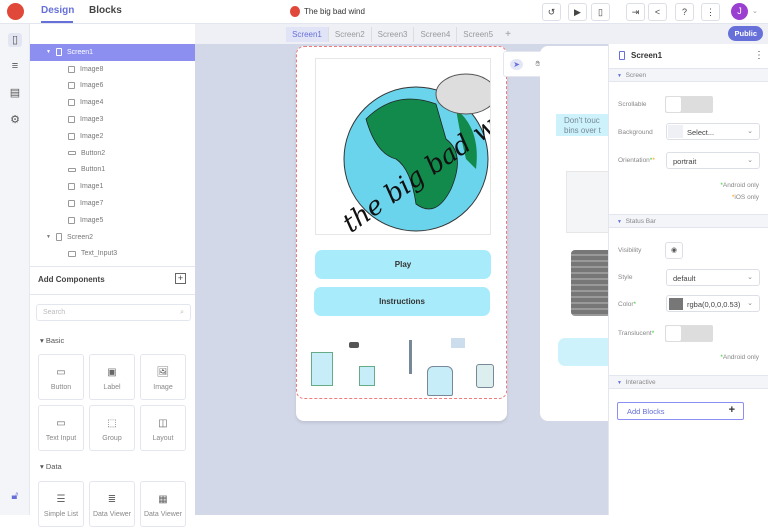  I want to click on help-icon: ?, so click(684, 12).